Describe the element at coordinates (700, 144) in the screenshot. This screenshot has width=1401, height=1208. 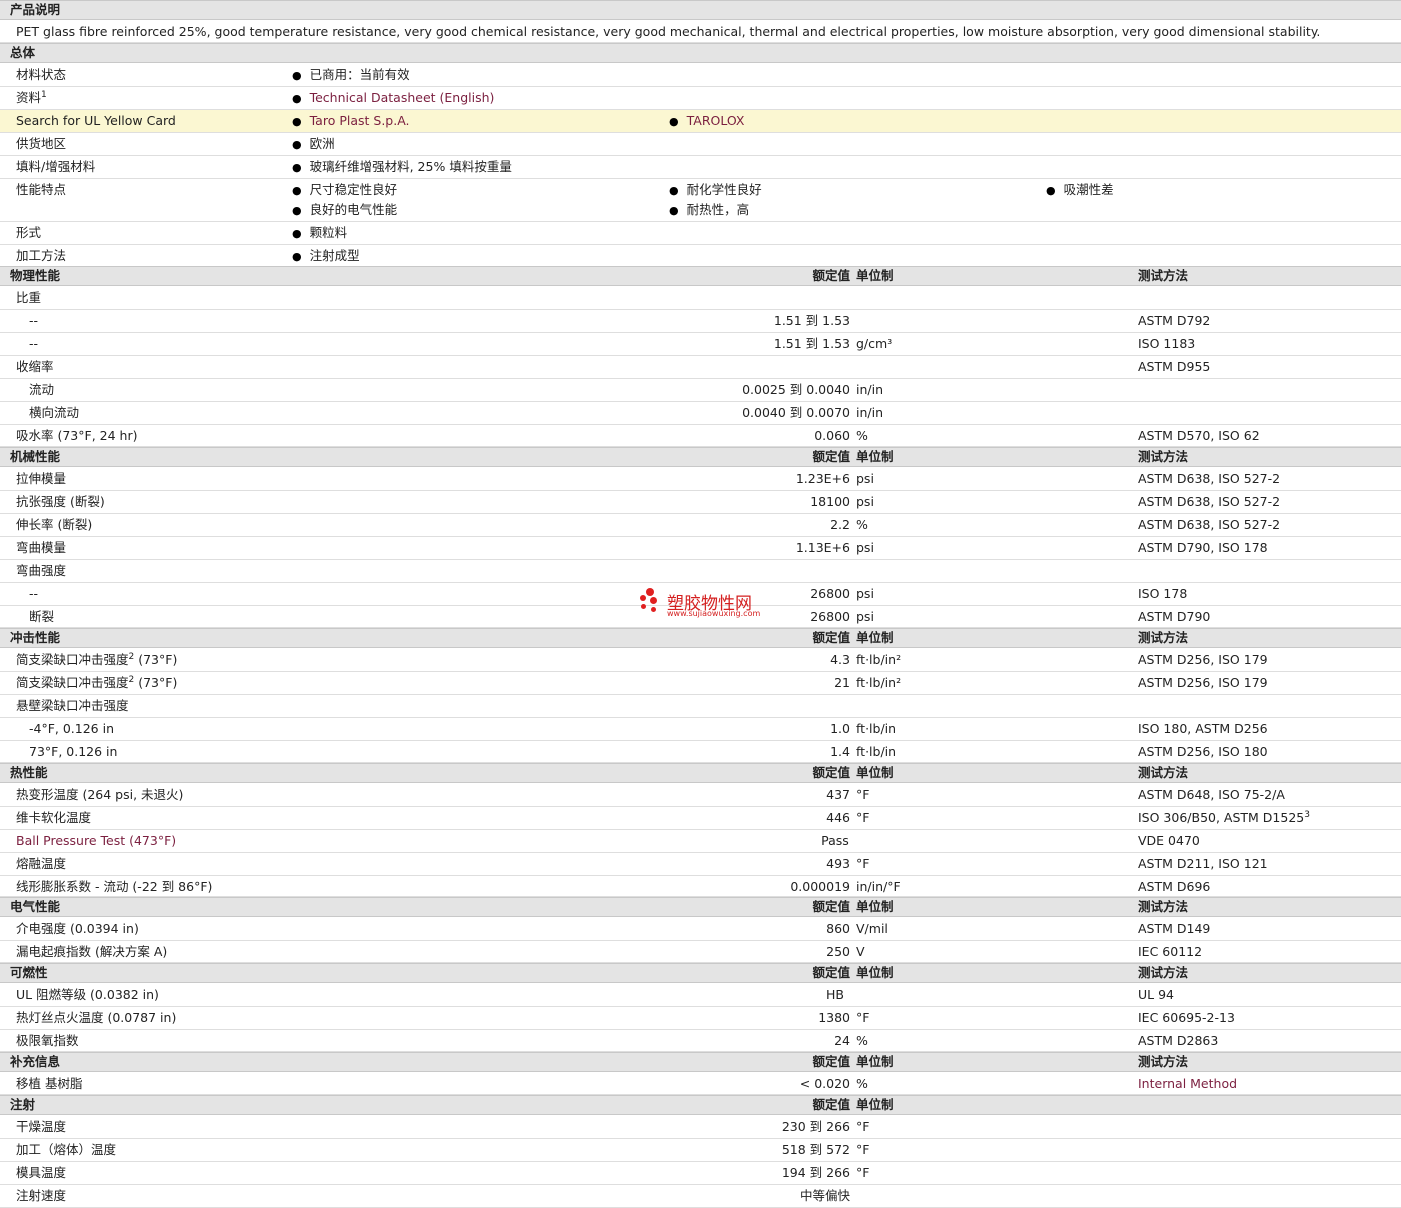
I see `general-row: 供货地区 欧洲` at that location.